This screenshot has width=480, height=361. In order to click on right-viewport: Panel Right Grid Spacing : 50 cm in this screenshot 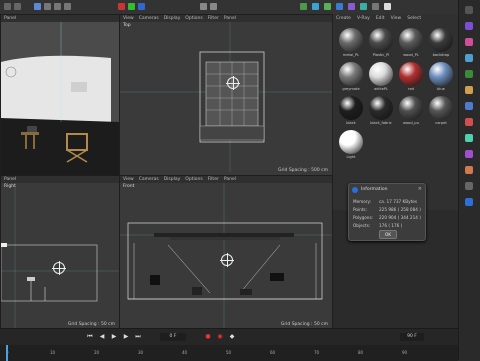, I will do `click(60, 252)`.